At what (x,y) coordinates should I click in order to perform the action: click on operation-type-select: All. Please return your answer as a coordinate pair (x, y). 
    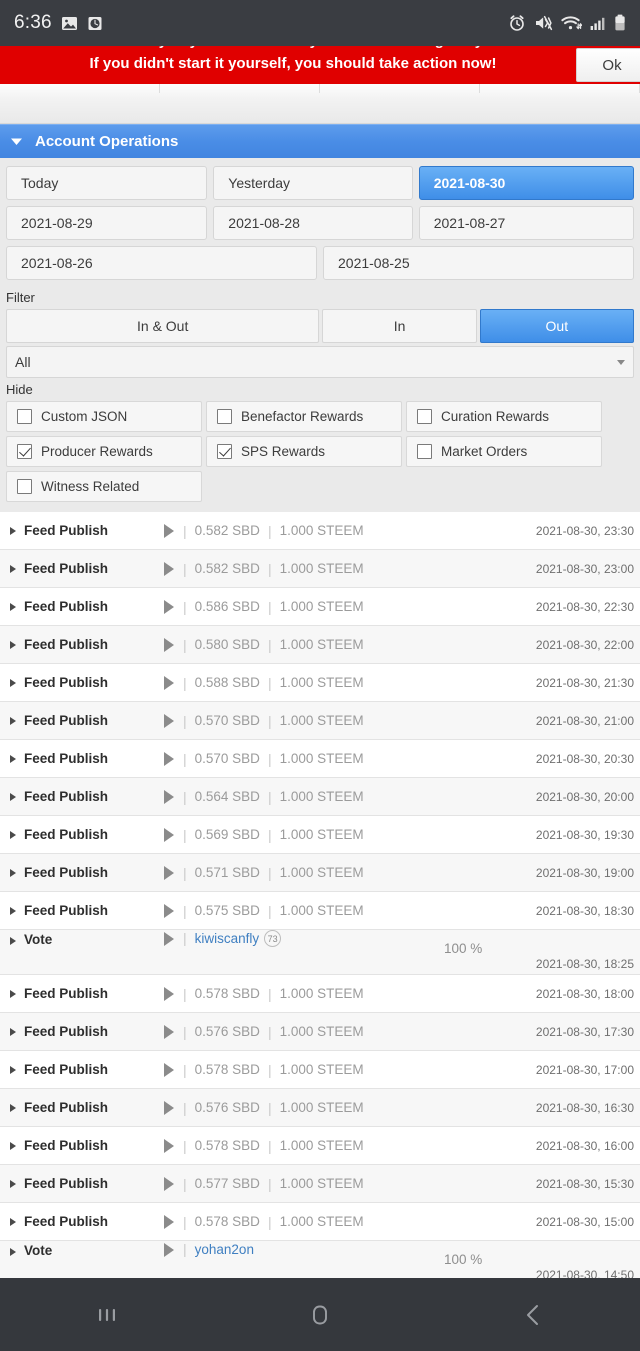
    Looking at the image, I should click on (320, 362).